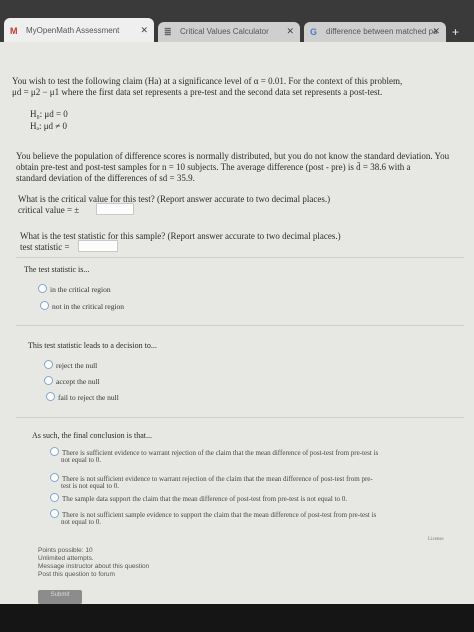 The height and width of the screenshot is (632, 474). I want to click on region-option-in: in the critical region, so click(74, 289).